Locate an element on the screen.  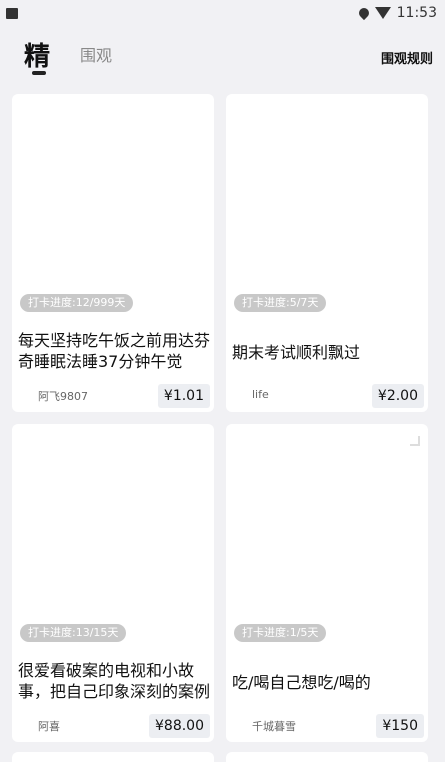
card-price: ¥150 is located at coordinates (400, 726).